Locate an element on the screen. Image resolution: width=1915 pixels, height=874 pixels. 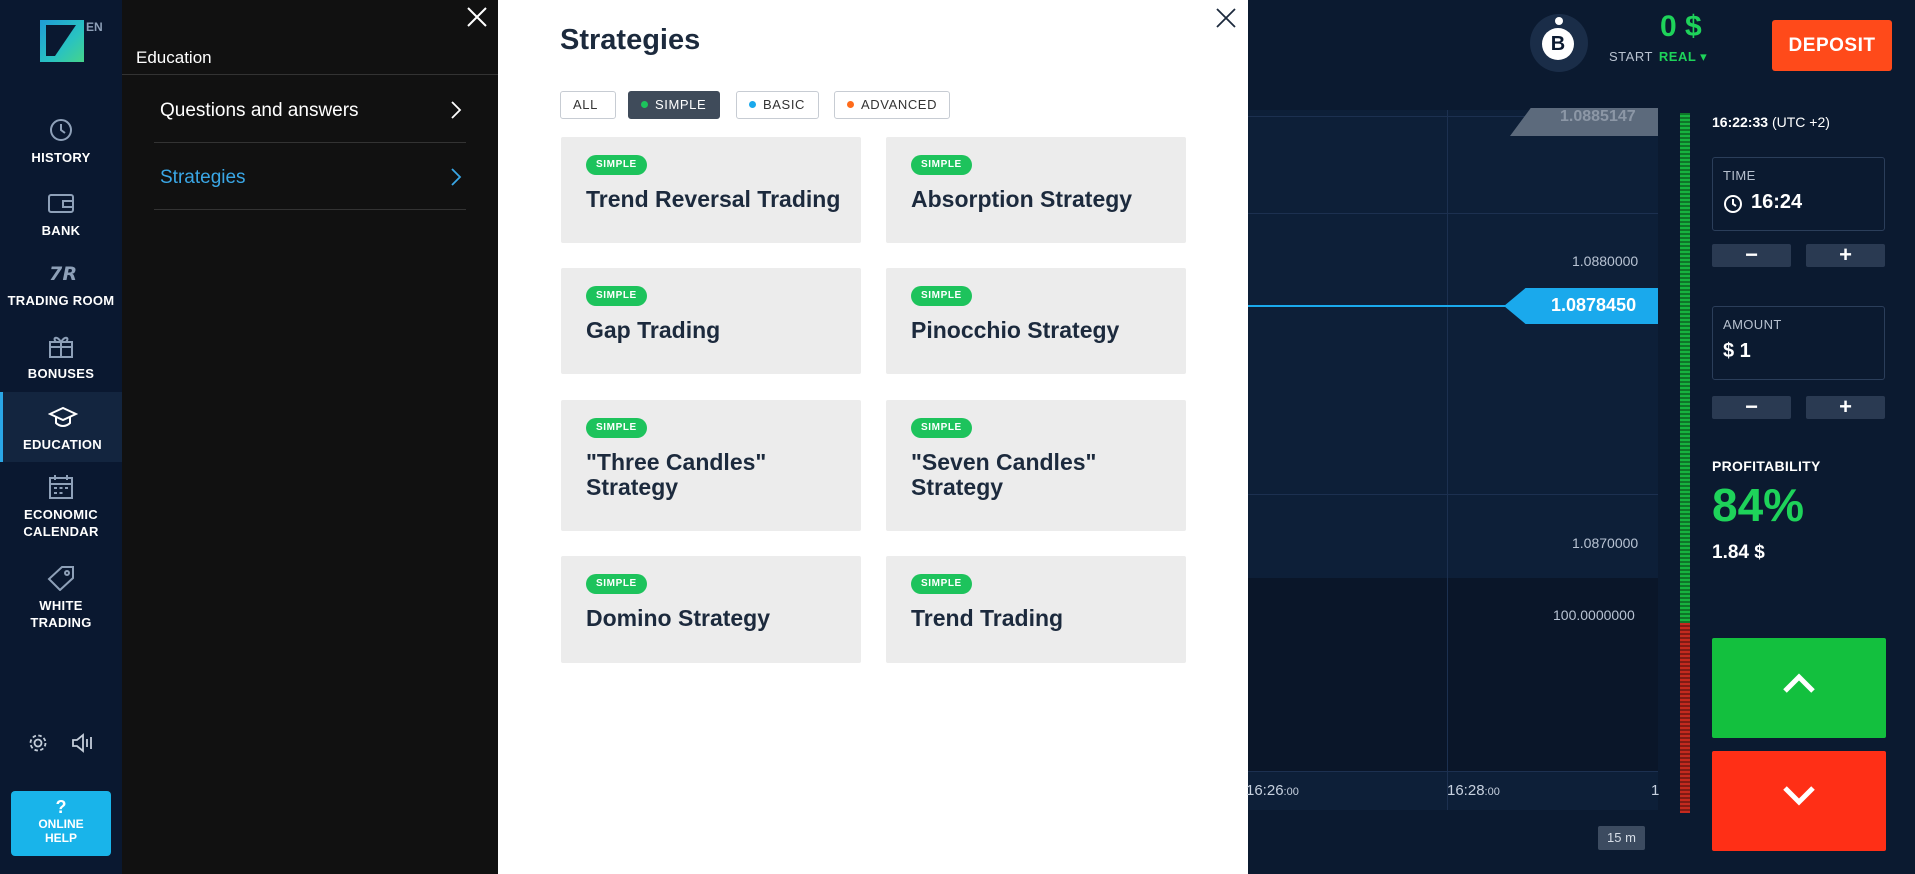
online-help-button: ? ONLINE HELP is located at coordinates (61, 823).